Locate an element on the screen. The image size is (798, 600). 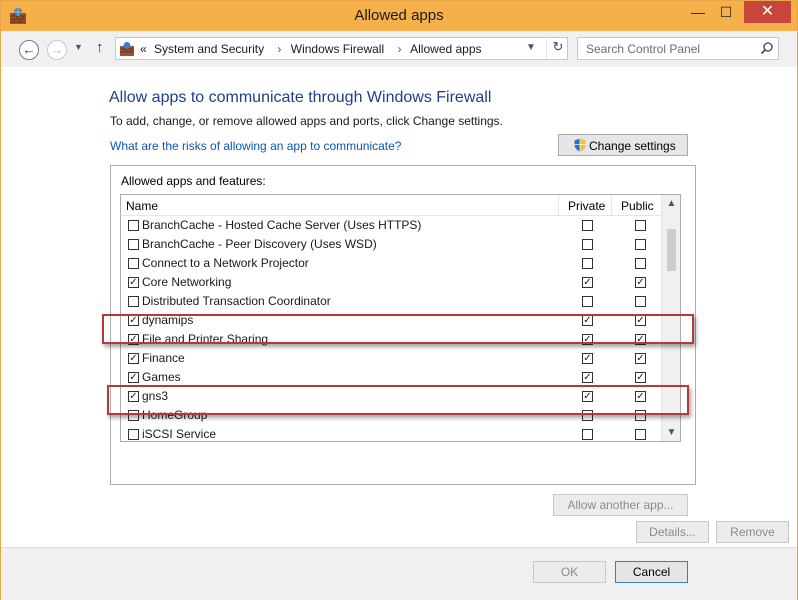
app-name-label: Connect to a Network Projector is located at coordinates (225, 263).